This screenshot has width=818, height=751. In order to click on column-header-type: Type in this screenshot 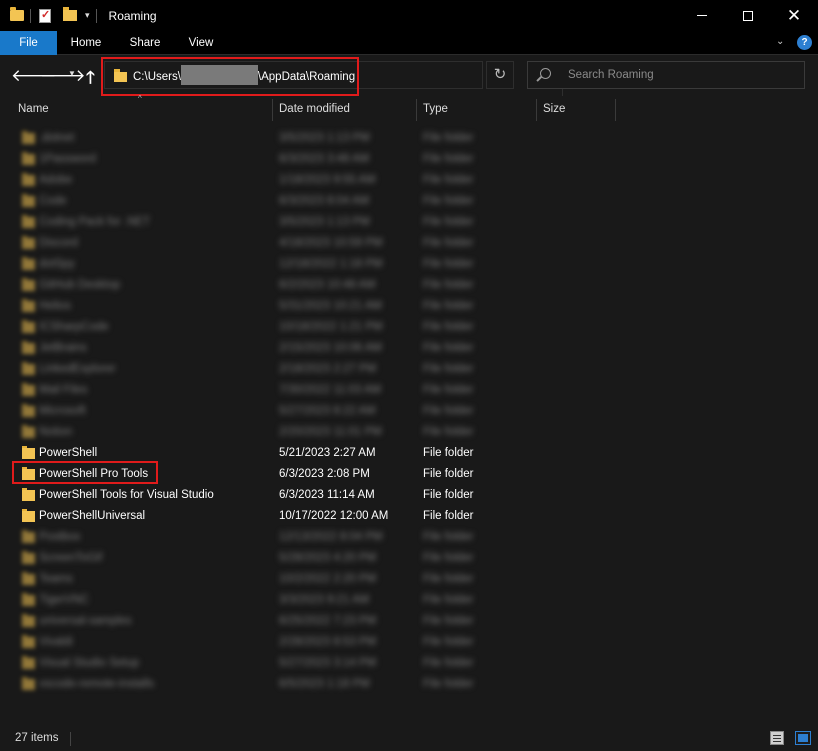, I will do `click(435, 109)`.